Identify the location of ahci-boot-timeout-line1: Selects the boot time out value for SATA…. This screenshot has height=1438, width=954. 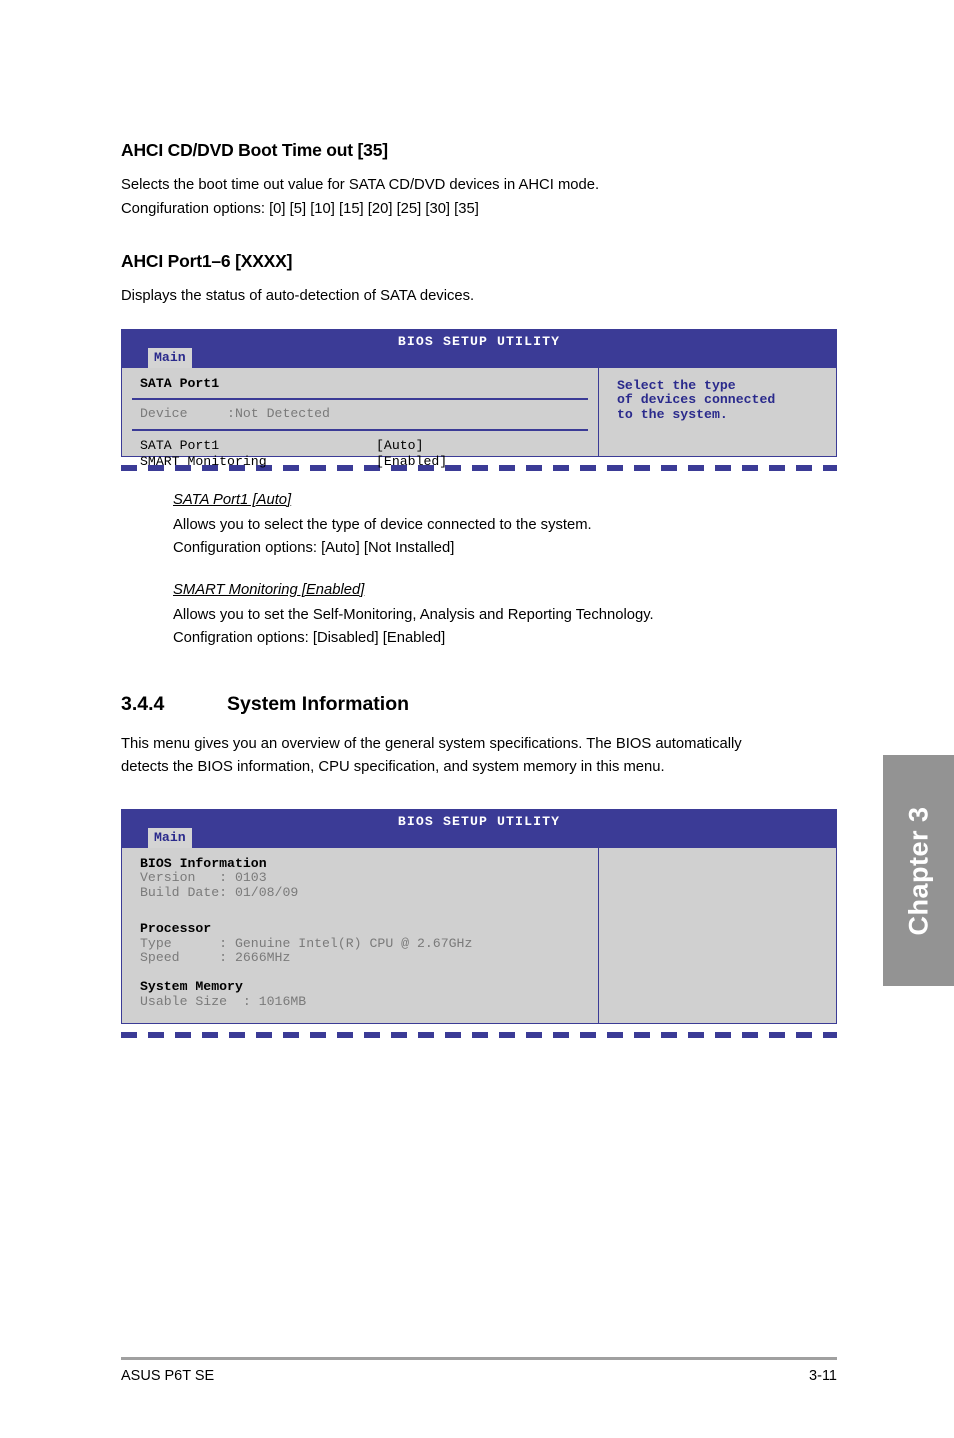
(360, 185).